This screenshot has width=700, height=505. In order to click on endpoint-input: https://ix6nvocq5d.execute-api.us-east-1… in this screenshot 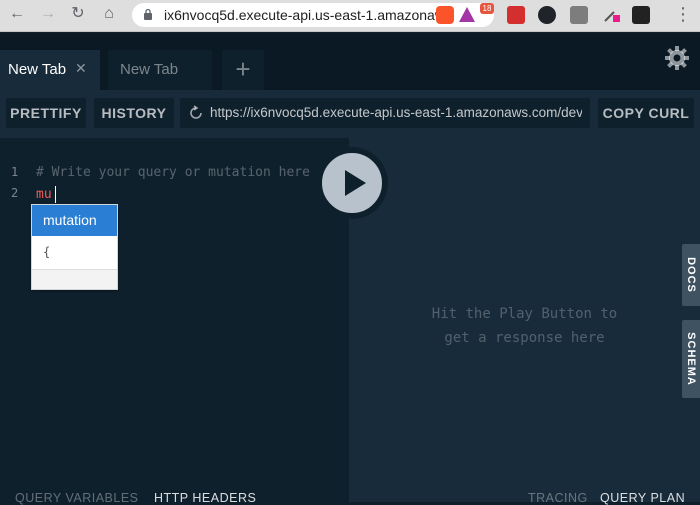, I will do `click(385, 113)`.